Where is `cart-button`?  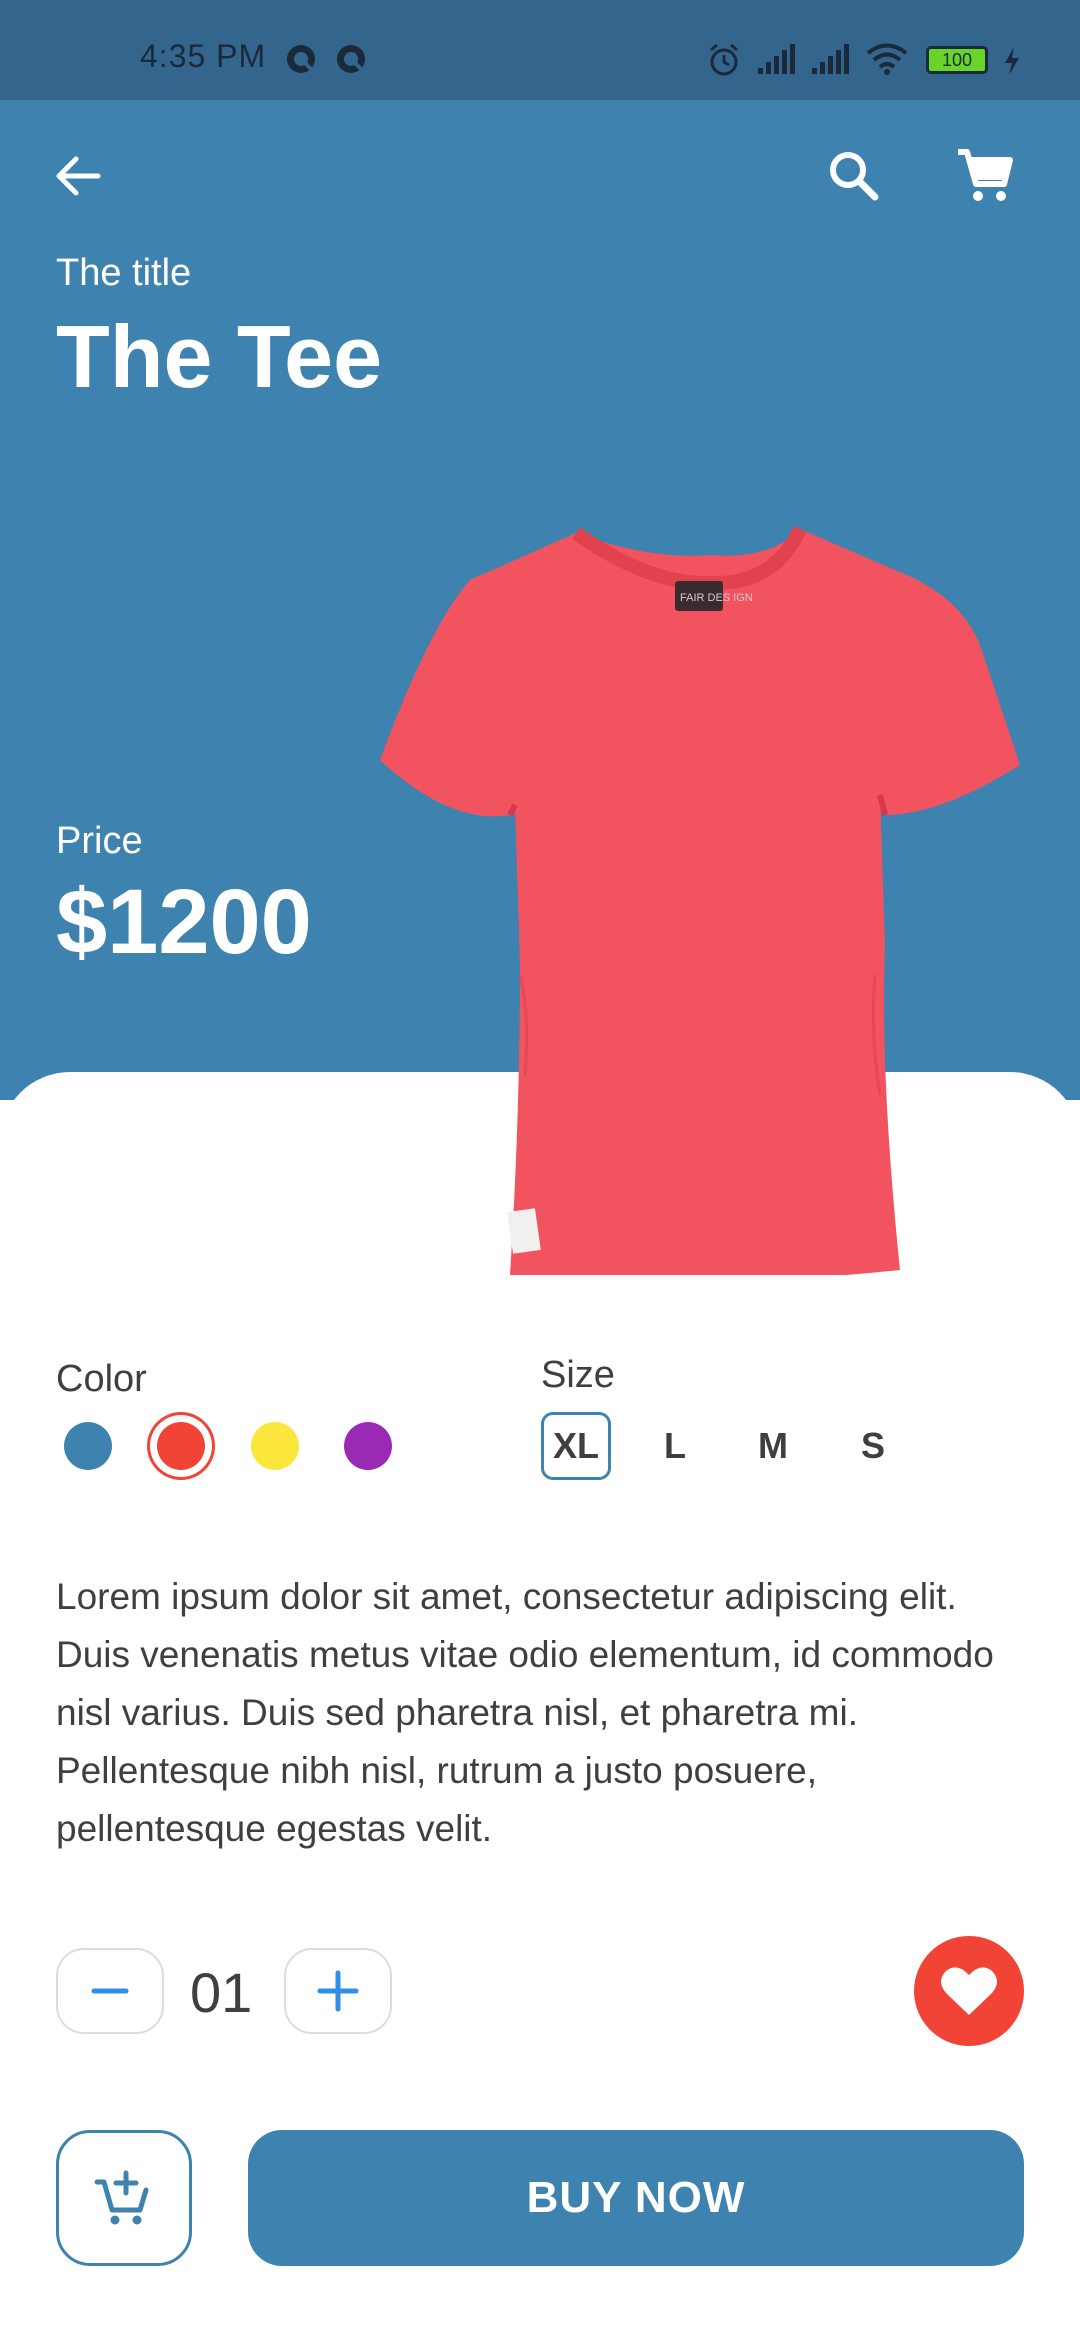 cart-button is located at coordinates (984, 176).